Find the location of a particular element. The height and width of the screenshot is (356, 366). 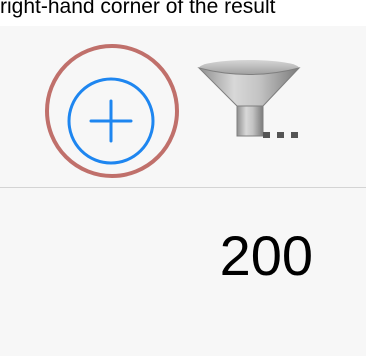

filter-button is located at coordinates (252, 102).